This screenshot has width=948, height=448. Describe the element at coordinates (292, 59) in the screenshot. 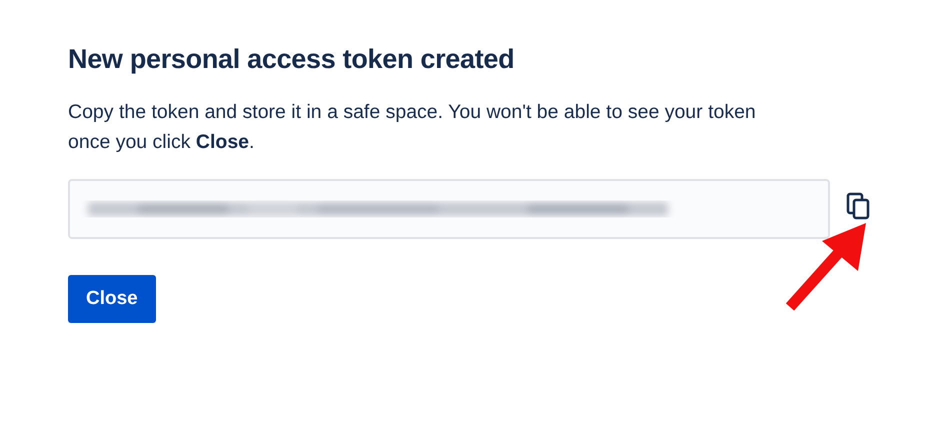

I see `dialog-title: New personal access token created` at that location.